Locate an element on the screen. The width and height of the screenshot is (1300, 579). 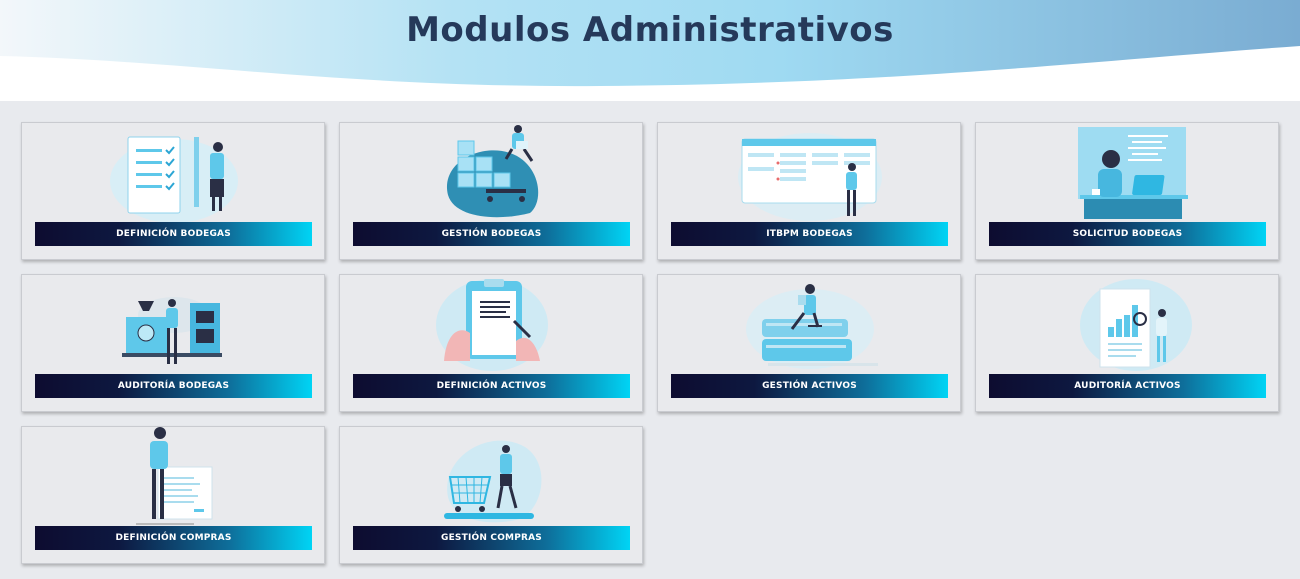
module-card-definicion-compras: DEFINICIÓN COMPRAS is located at coordinates (173, 495).